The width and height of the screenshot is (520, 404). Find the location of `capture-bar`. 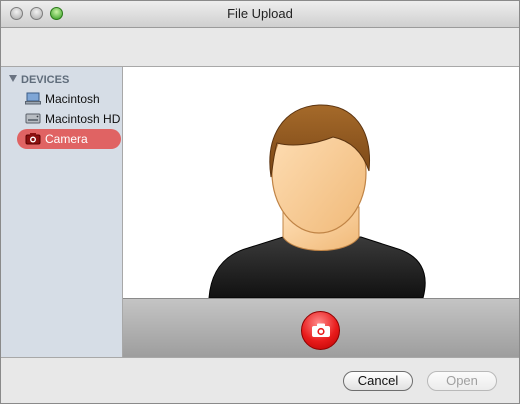

capture-bar is located at coordinates (321, 328).